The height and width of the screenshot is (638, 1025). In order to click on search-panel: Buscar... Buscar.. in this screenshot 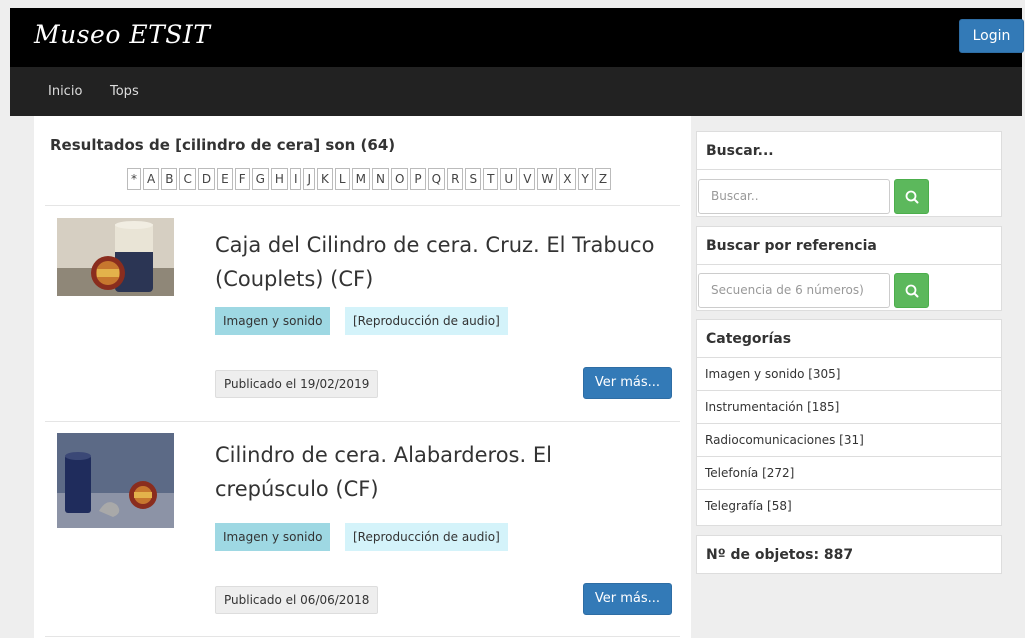, I will do `click(849, 174)`.